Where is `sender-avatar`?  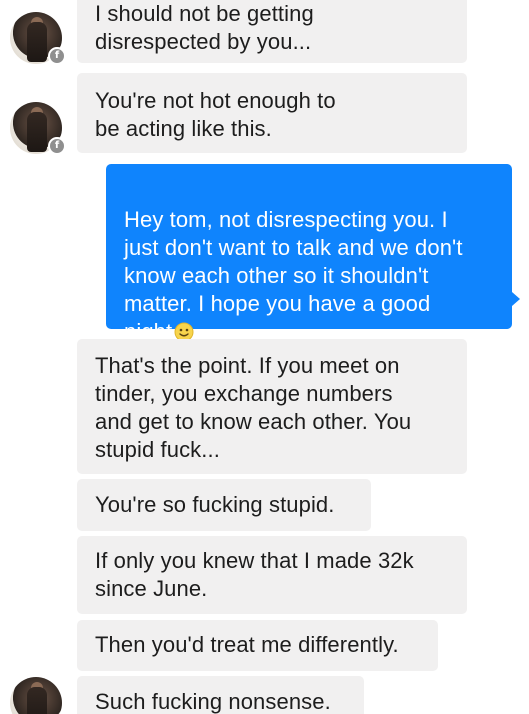
sender-avatar is located at coordinates (36, 695).